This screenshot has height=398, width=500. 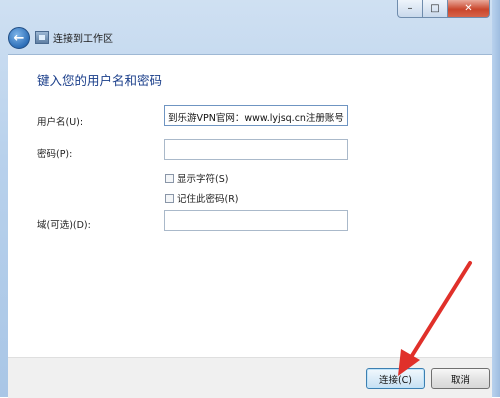 I want to click on back-arrow-icon: ←, so click(x=19, y=38).